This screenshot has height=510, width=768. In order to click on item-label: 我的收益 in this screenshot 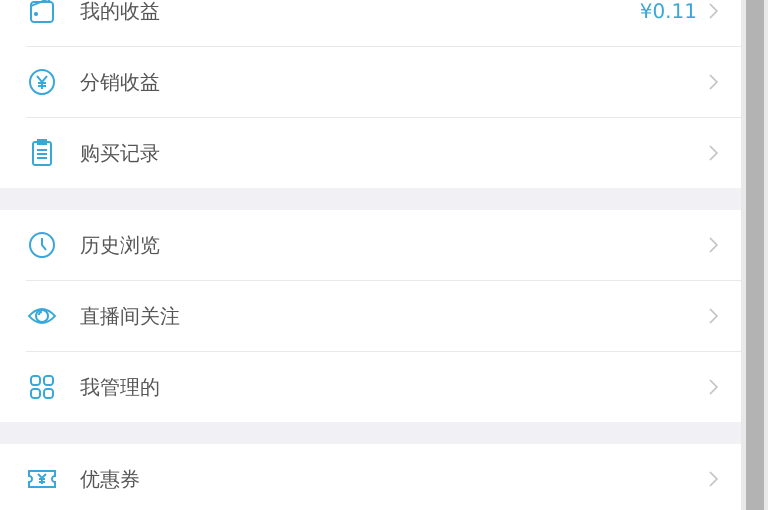, I will do `click(120, 12)`.